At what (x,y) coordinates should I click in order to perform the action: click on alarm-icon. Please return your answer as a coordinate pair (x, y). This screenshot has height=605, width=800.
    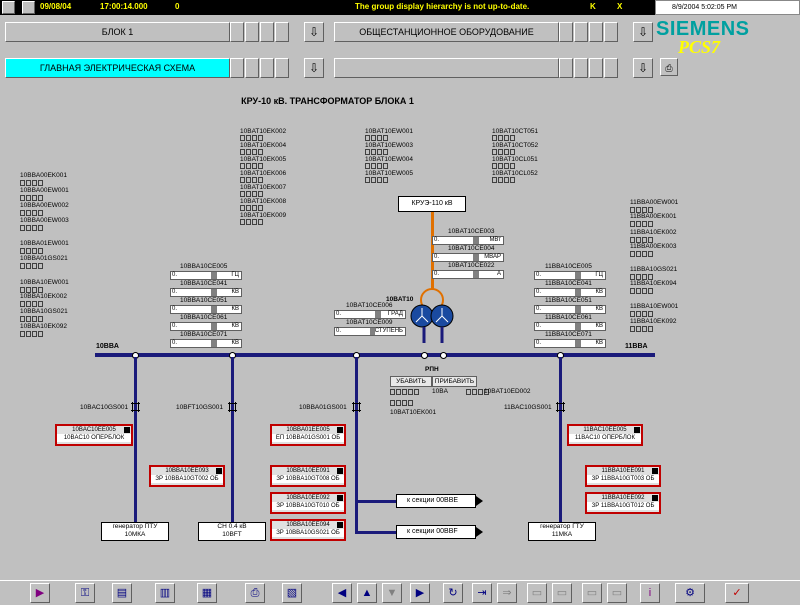
    Looking at the image, I should click on (8, 7).